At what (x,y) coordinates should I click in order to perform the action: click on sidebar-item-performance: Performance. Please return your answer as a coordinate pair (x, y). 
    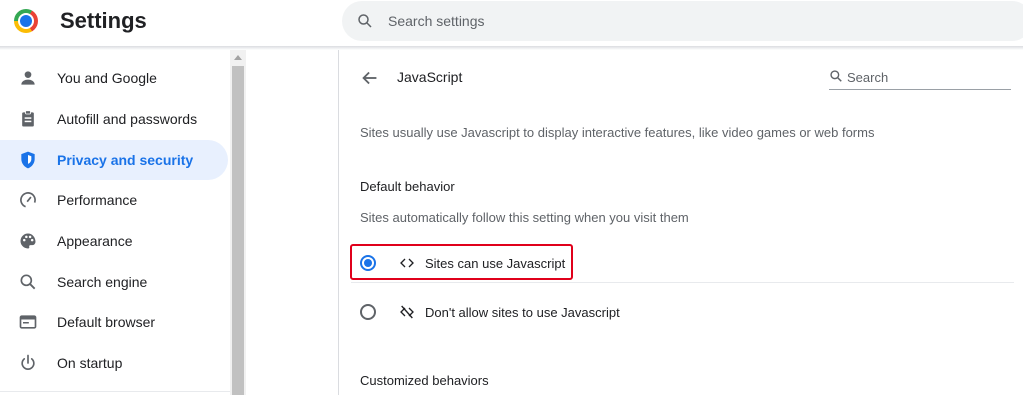
    Looking at the image, I should click on (114, 200).